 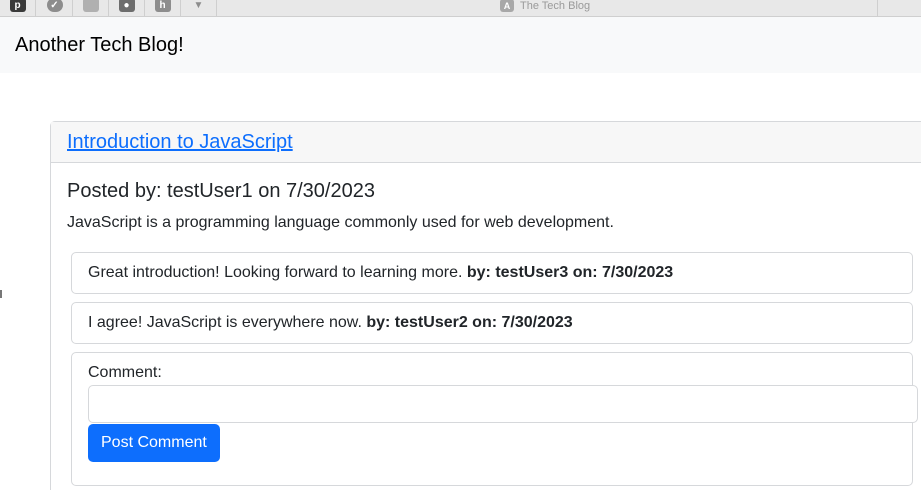 I want to click on tab-title-text: The Tech Blog, so click(x=555, y=6).